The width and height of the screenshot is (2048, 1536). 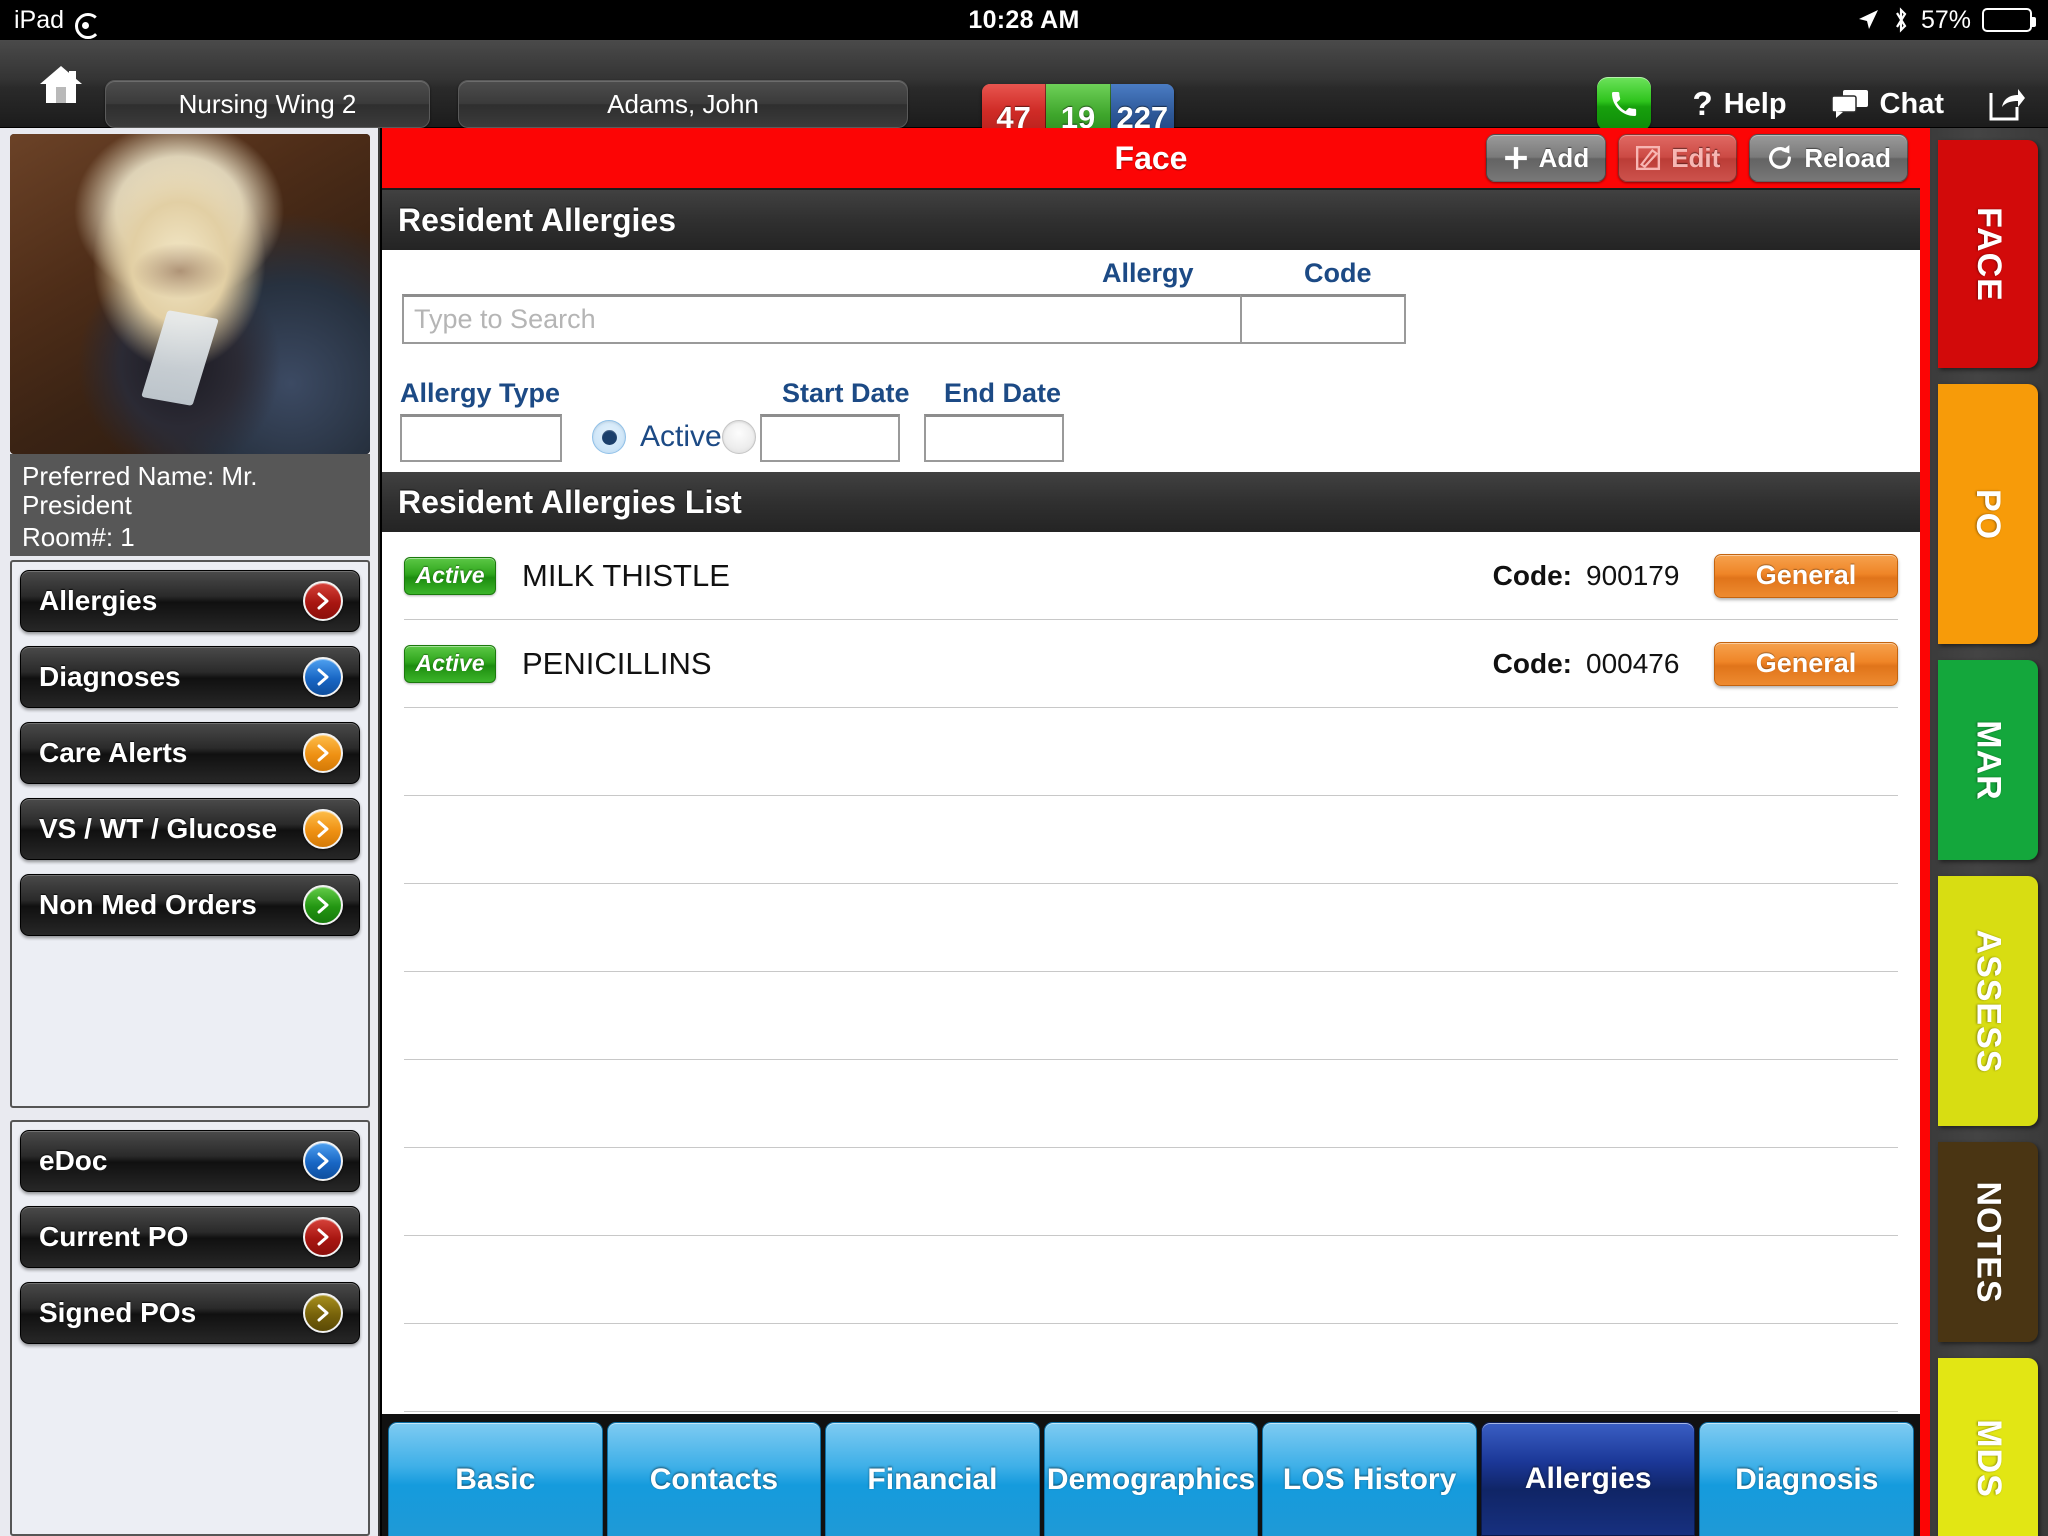 I want to click on location-arrow-icon, so click(x=1868, y=19).